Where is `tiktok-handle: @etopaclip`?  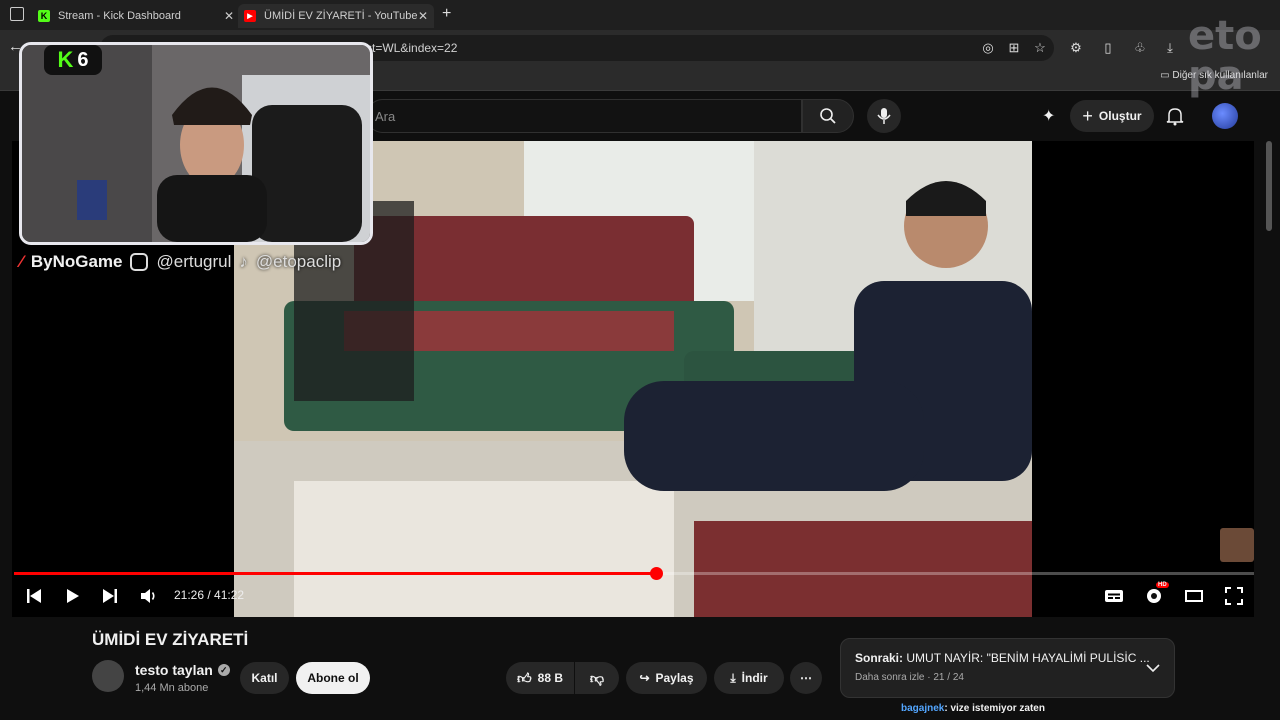
tiktok-handle: @etopaclip is located at coordinates (298, 261).